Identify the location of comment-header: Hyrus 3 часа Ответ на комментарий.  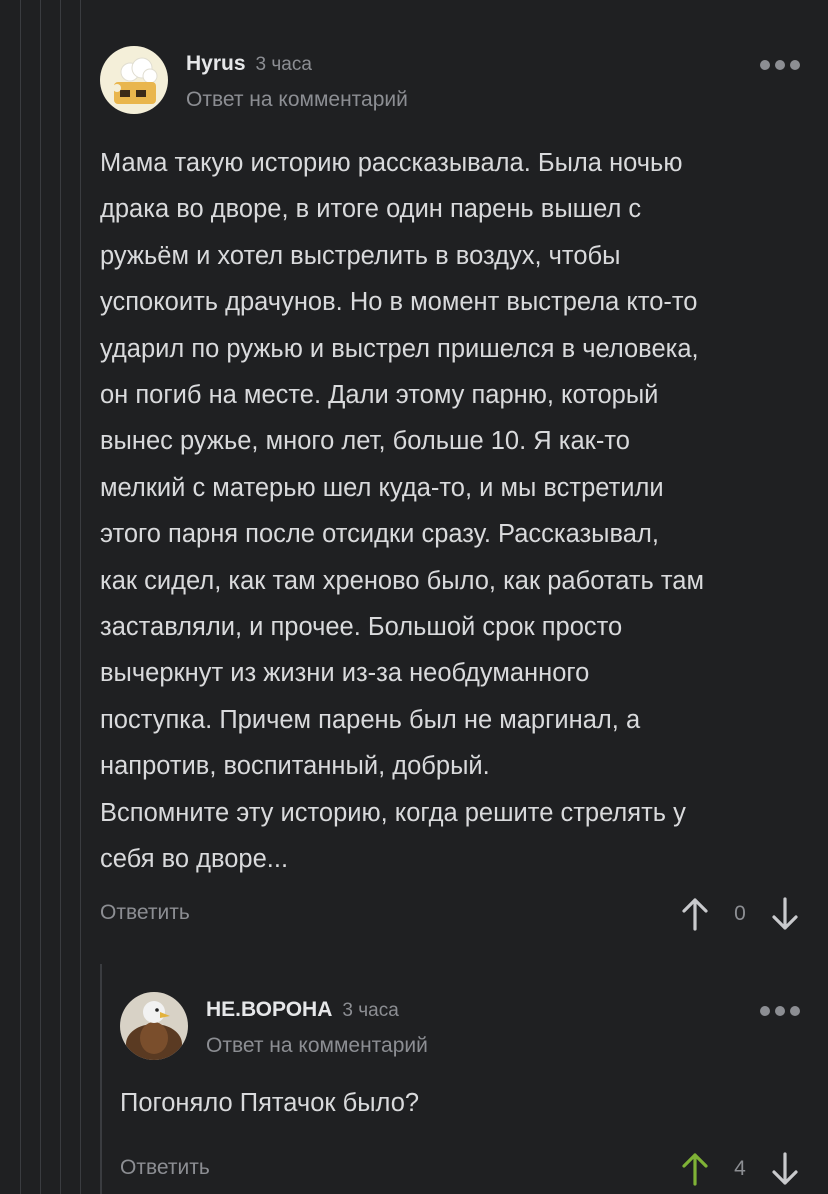
(450, 80).